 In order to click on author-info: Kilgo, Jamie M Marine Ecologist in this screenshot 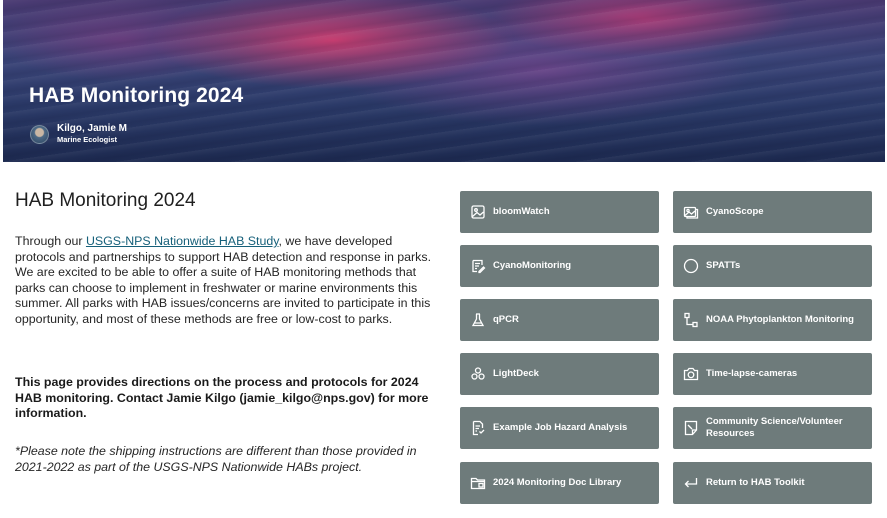, I will do `click(92, 134)`.